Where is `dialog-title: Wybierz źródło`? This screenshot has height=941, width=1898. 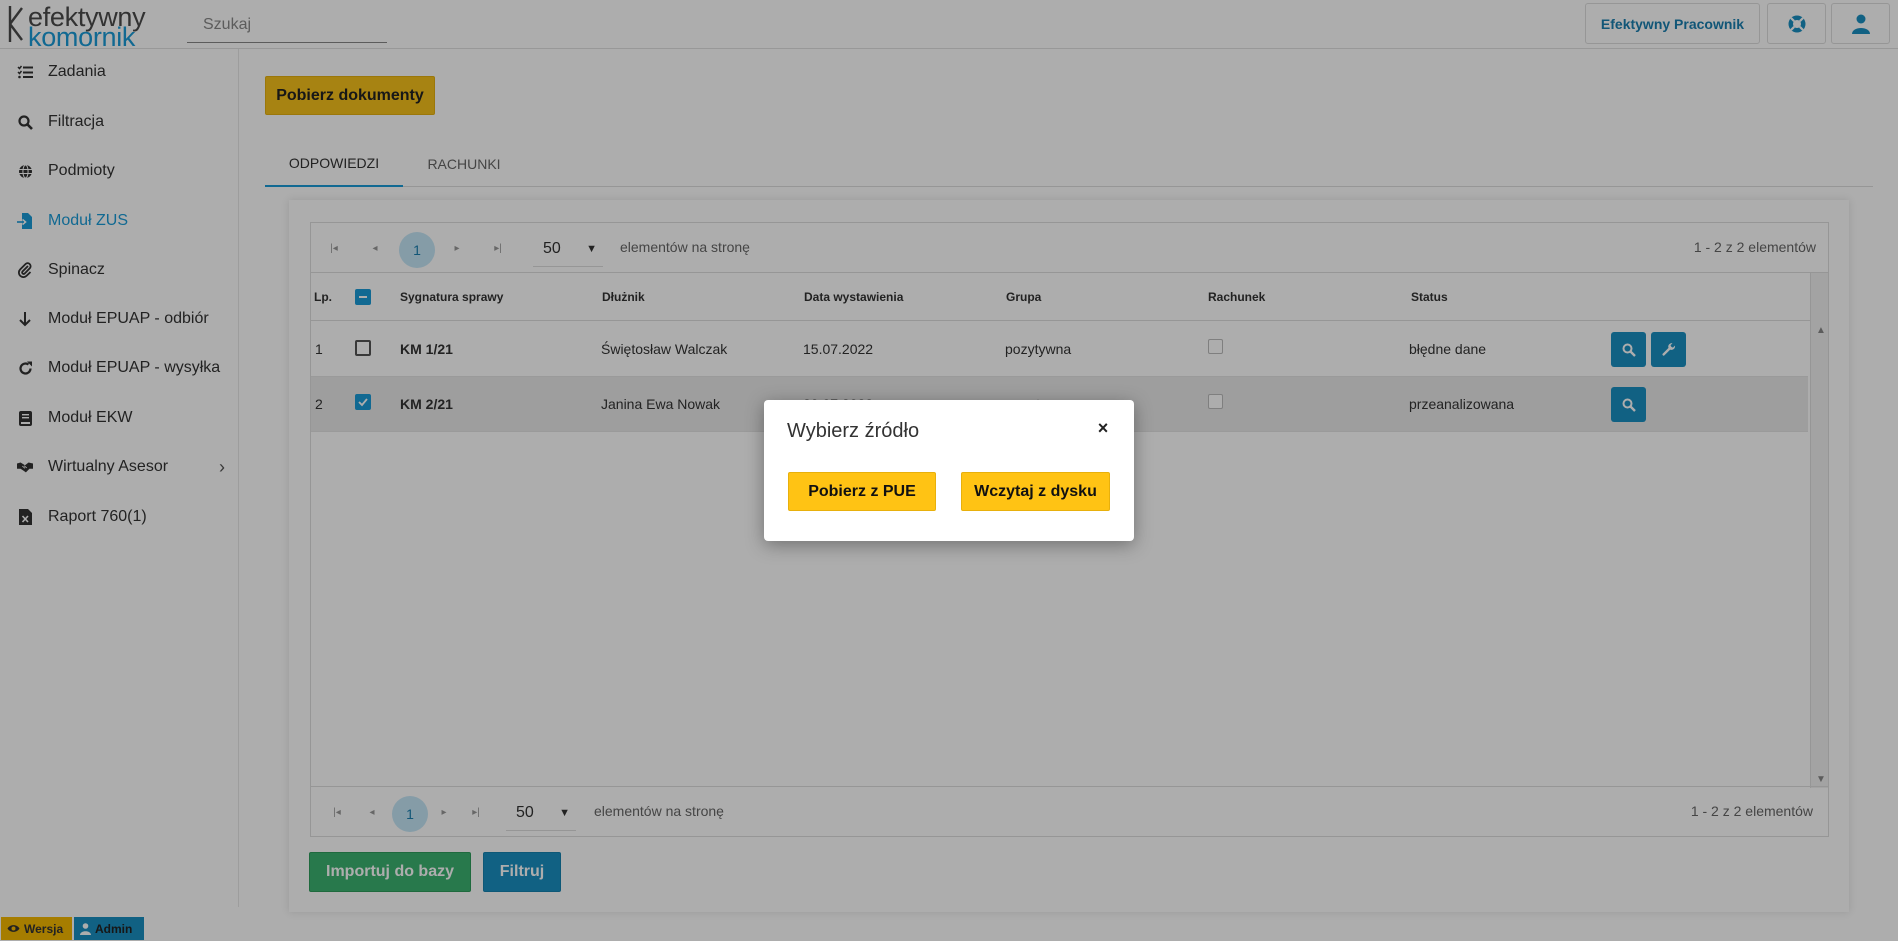
dialog-title: Wybierz źródło is located at coordinates (853, 431).